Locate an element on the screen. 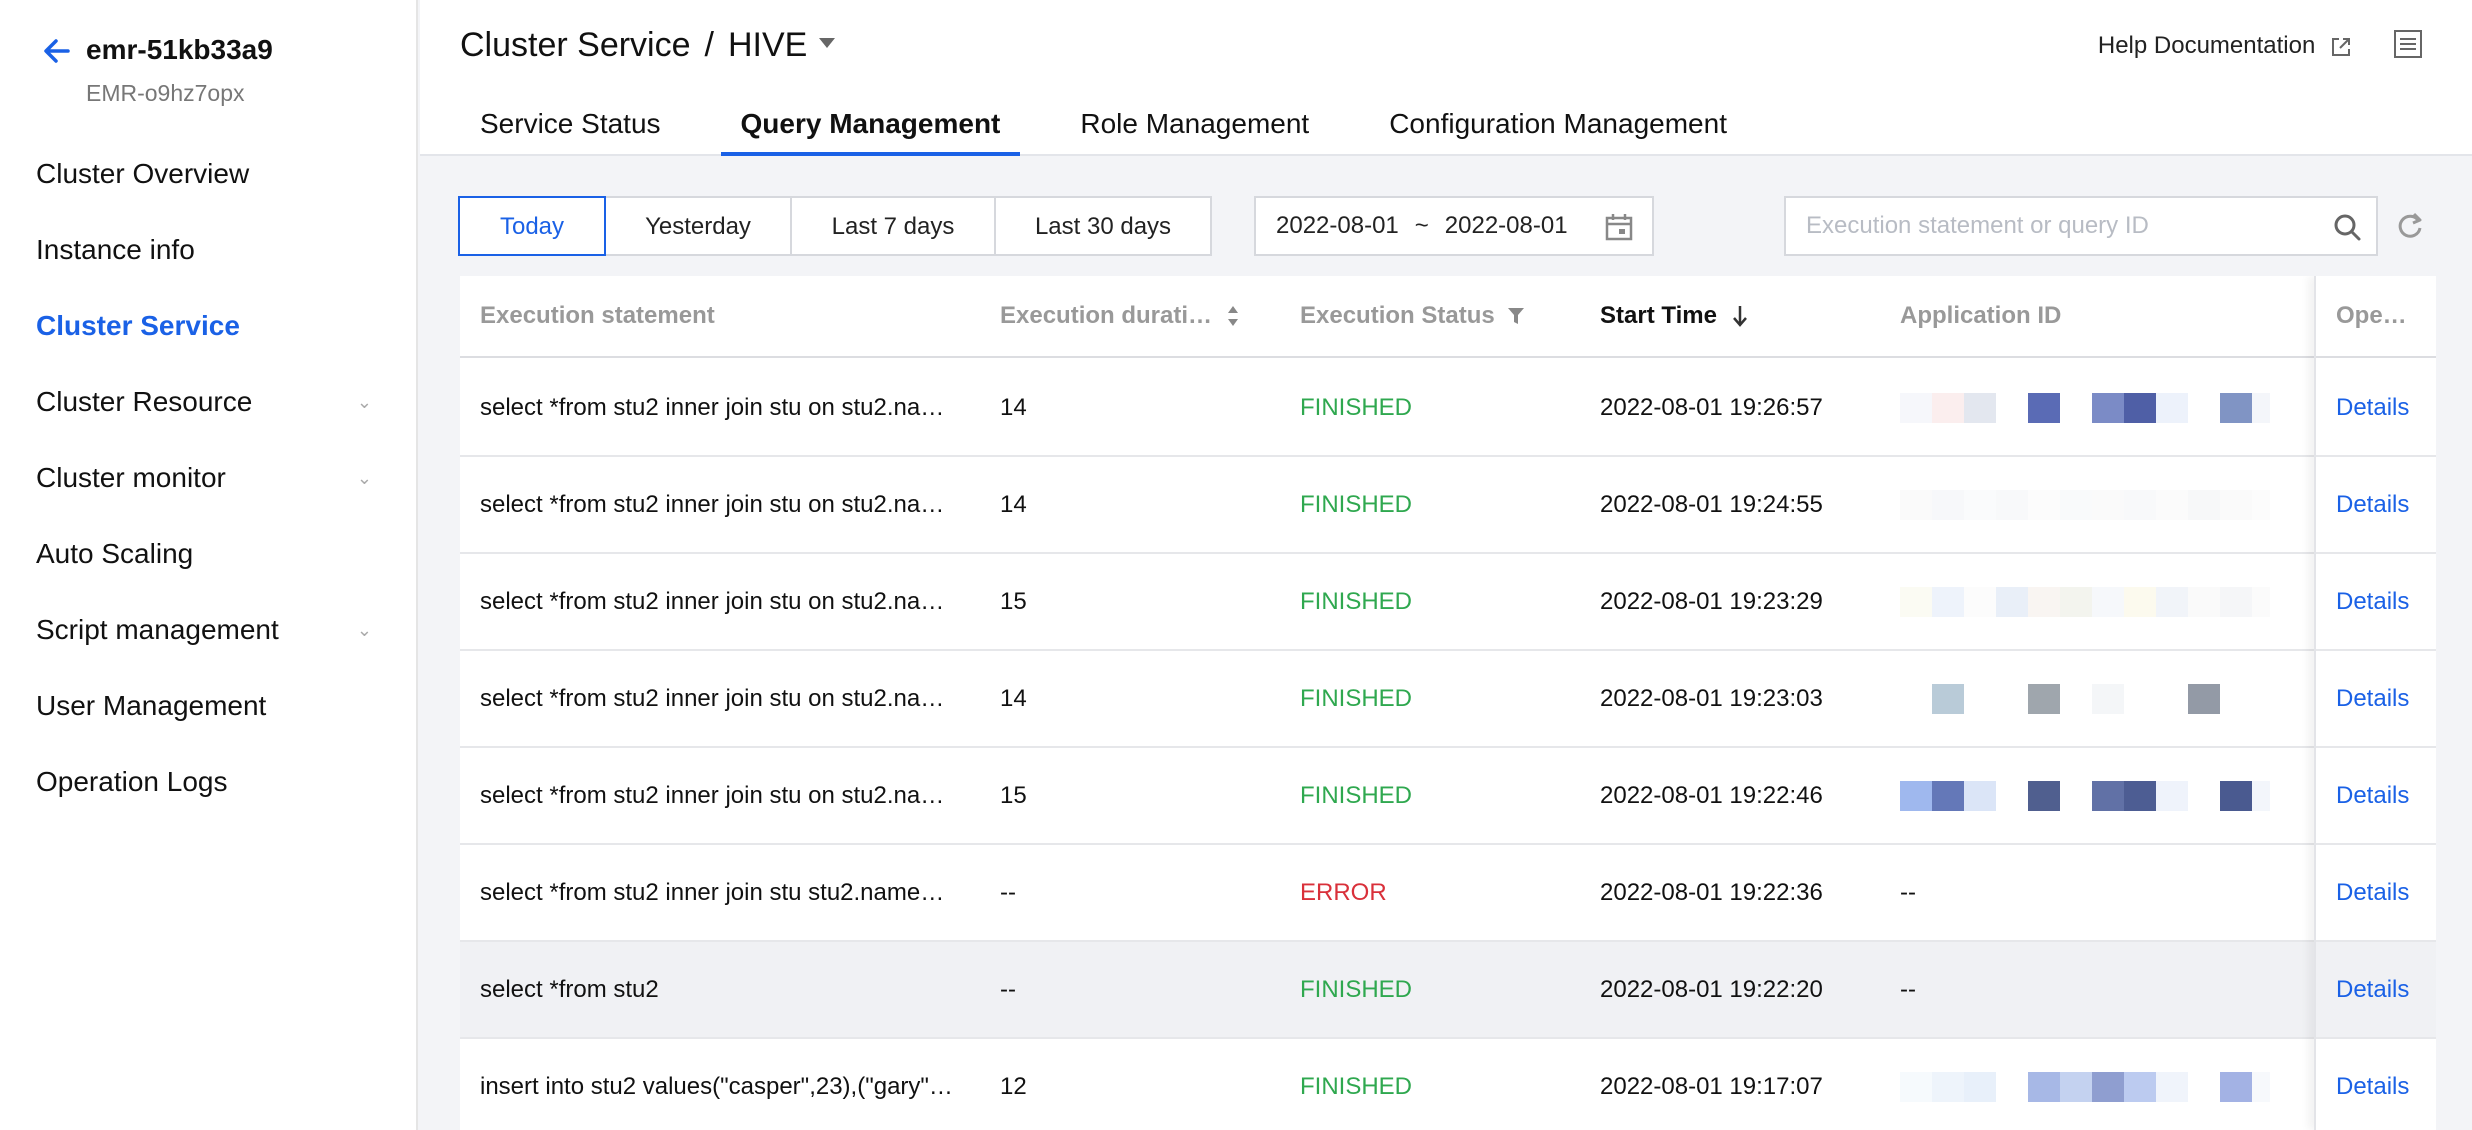  cell-duration: 15 is located at coordinates (1013, 601).